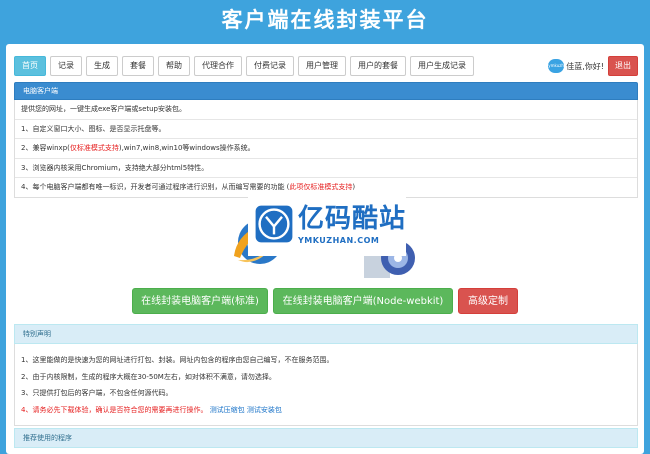 The image size is (650, 454). What do you see at coordinates (200, 301) in the screenshot?
I see `package-standard-button: 在线封装电脑客户端(标准)` at bounding box center [200, 301].